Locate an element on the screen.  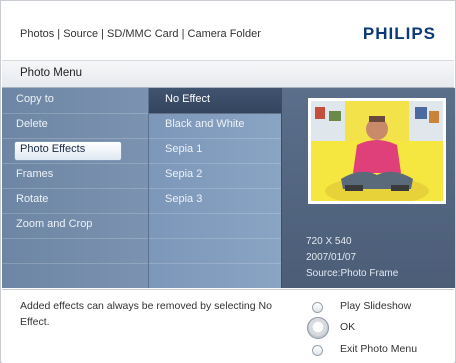
option-label: Play Slideshow is located at coordinates (376, 306).